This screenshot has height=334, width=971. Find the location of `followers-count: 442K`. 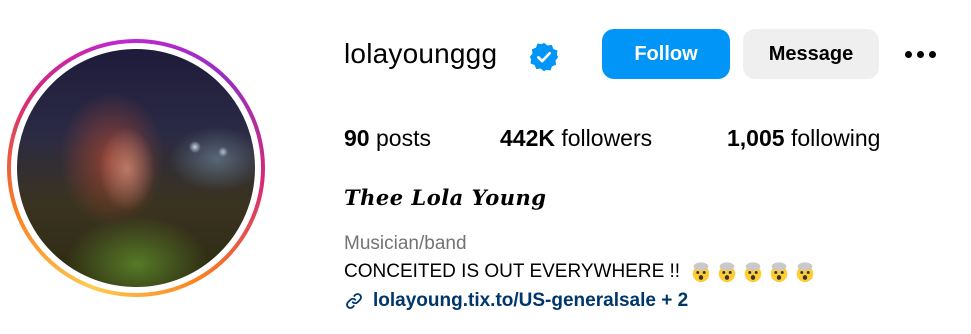

followers-count: 442K is located at coordinates (527, 138).